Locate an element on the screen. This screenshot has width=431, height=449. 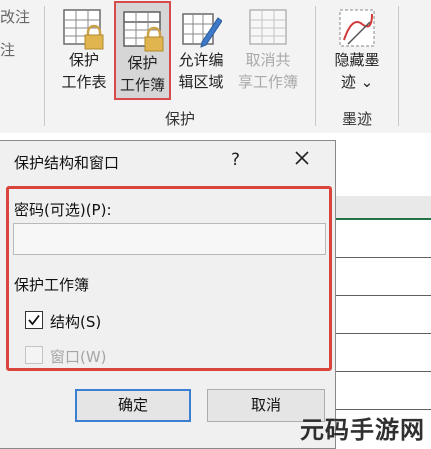
unshare-workbook-button: 取消共 享工作簿 is located at coordinates (268, 52).